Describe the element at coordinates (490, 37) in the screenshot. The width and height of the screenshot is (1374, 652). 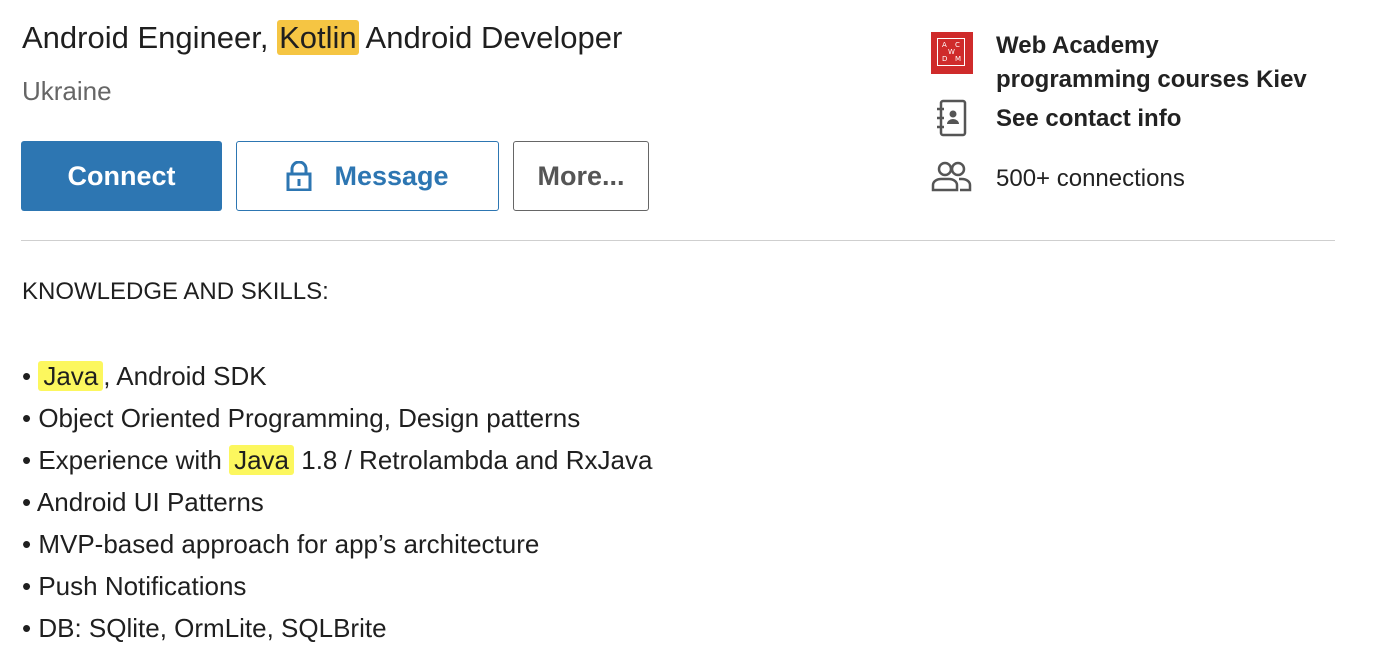
I see `headline-text-2: Android Developer` at that location.